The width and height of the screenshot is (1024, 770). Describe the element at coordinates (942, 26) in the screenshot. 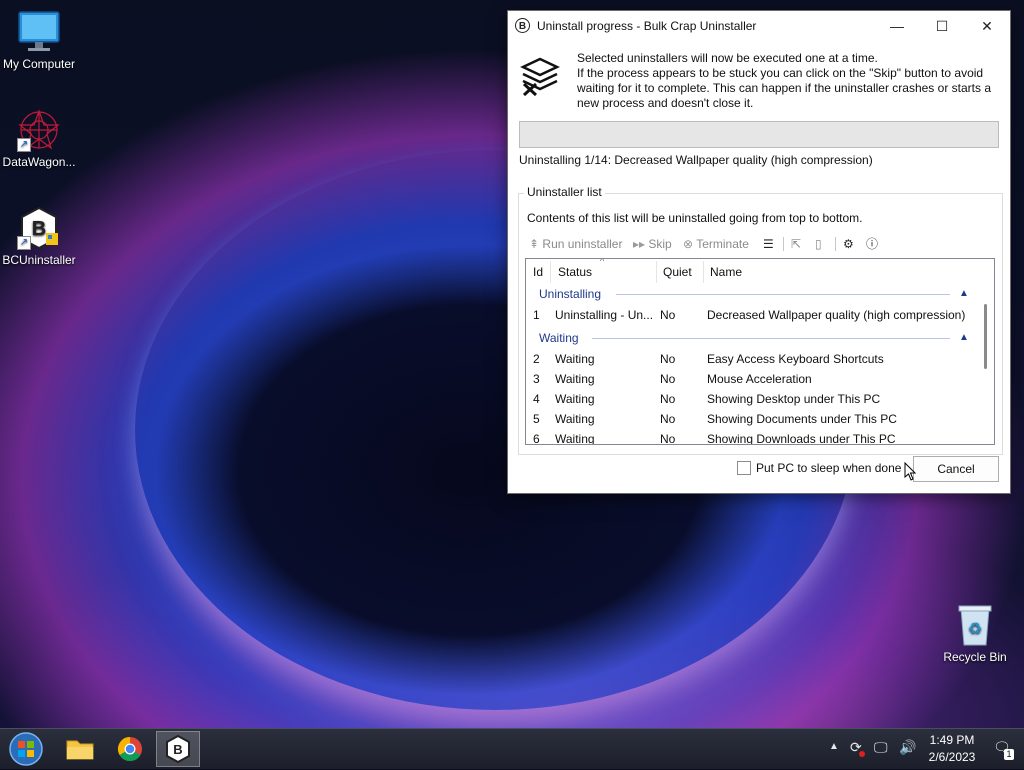

I see `maximize-button: ☐` at that location.